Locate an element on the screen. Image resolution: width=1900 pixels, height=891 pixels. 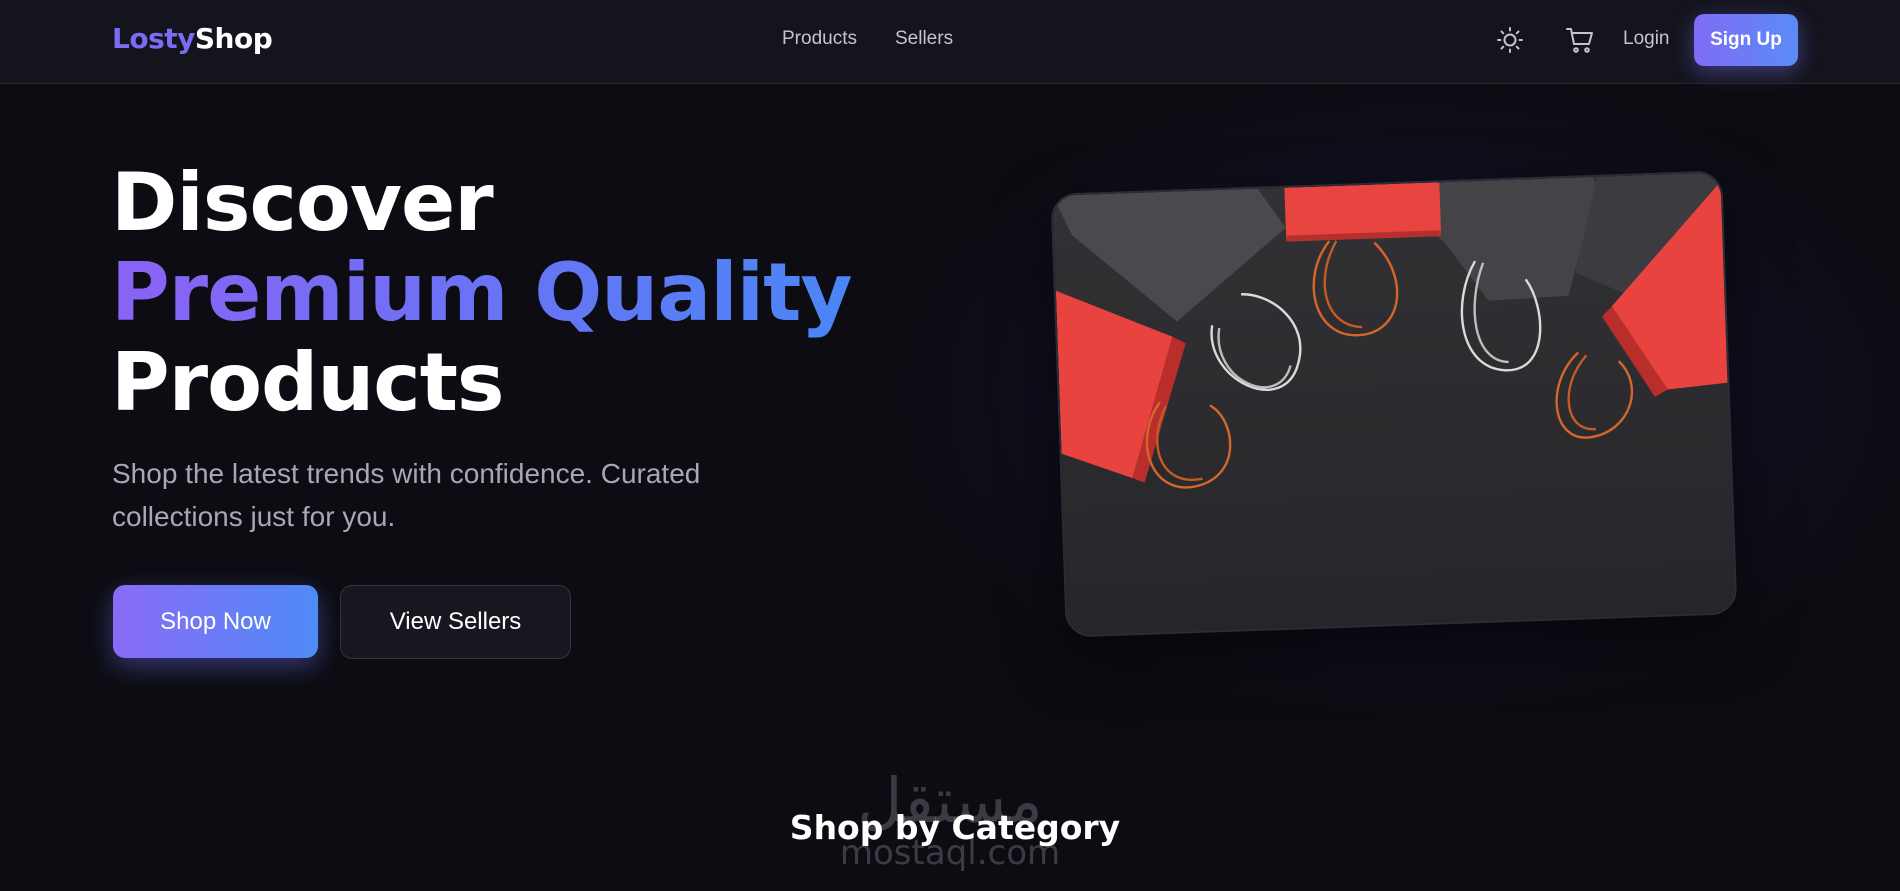
hero-title: Discover Premium Quality Products is located at coordinates (481, 292).